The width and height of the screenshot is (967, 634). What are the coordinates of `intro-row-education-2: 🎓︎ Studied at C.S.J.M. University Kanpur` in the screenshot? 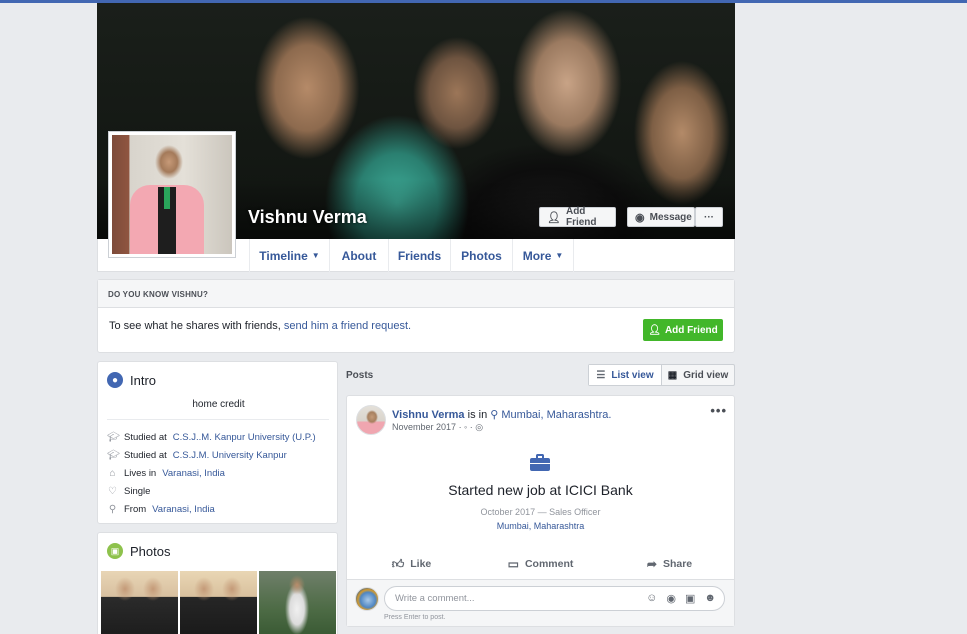 It's located at (197, 455).